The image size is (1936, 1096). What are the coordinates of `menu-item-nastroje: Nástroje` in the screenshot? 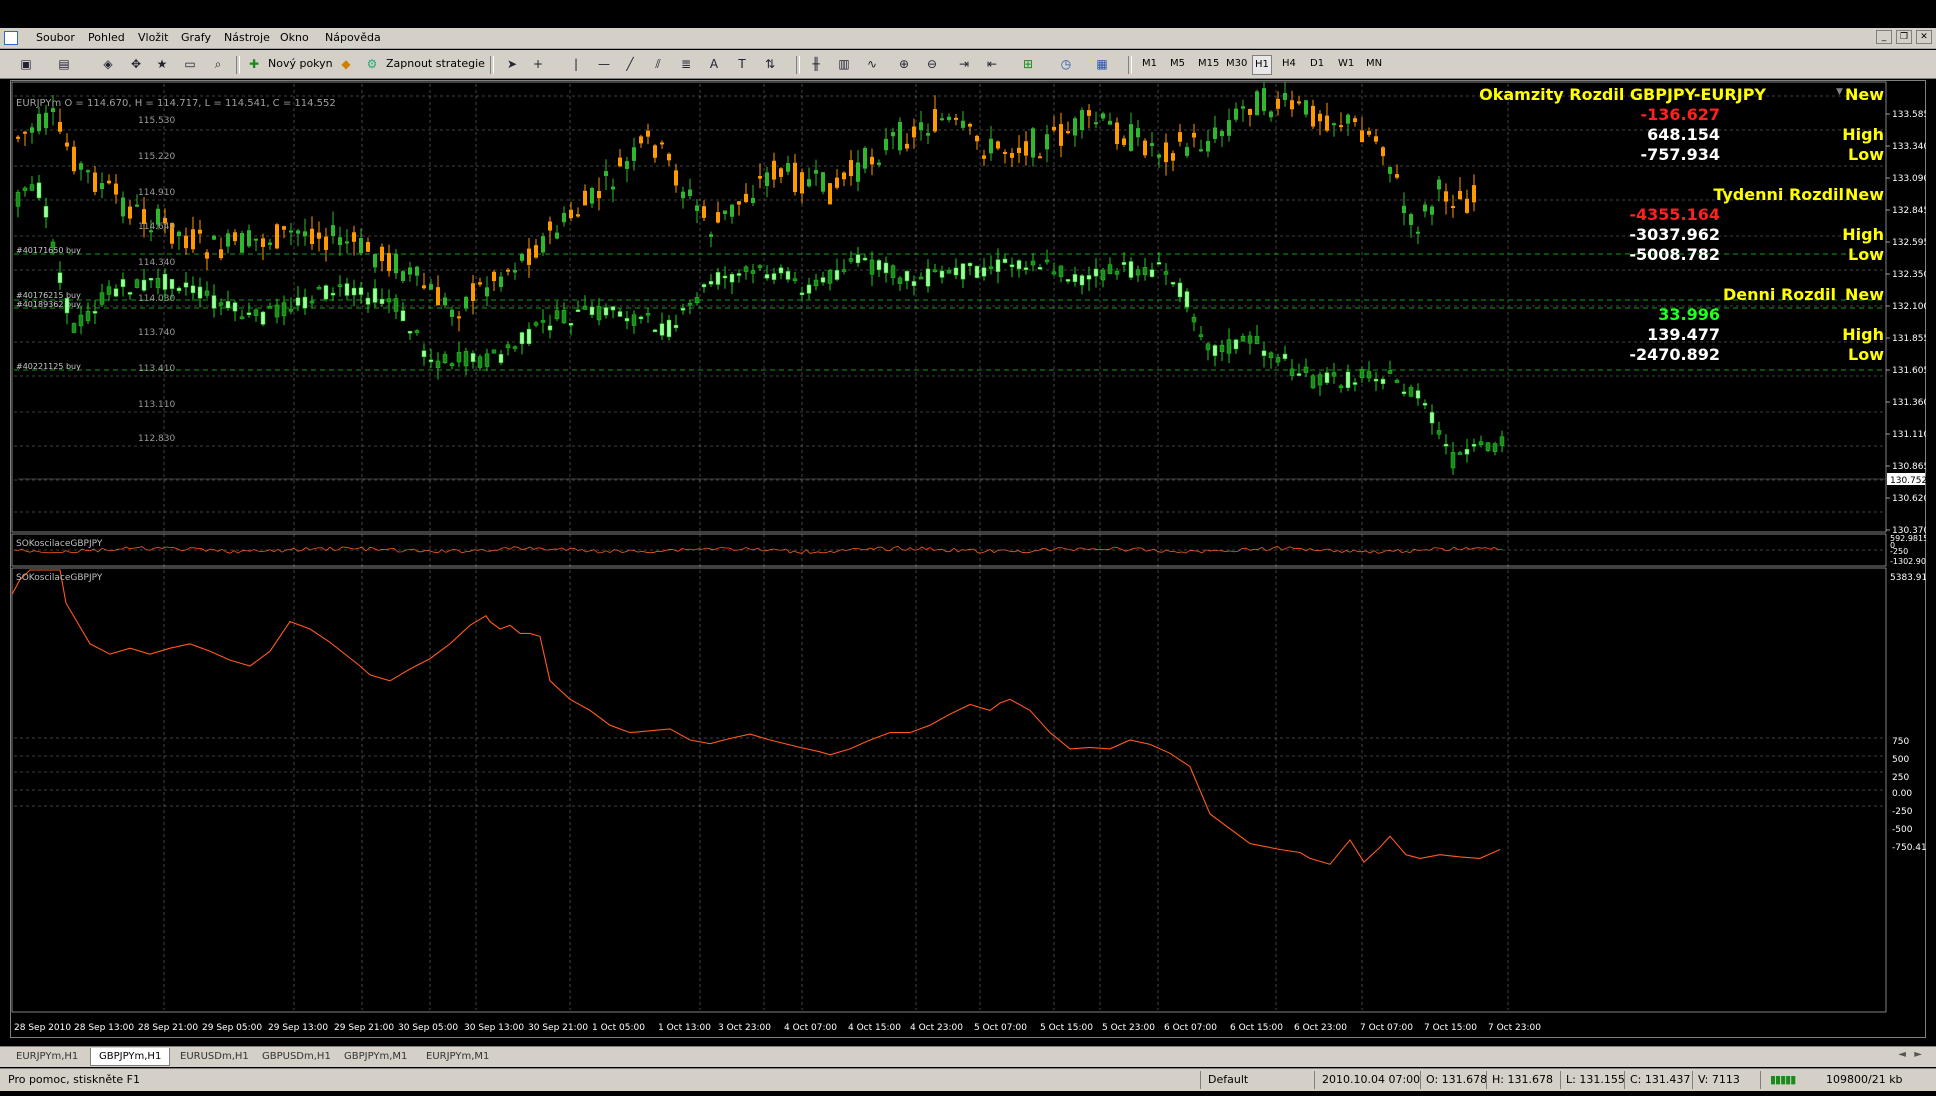 It's located at (247, 37).